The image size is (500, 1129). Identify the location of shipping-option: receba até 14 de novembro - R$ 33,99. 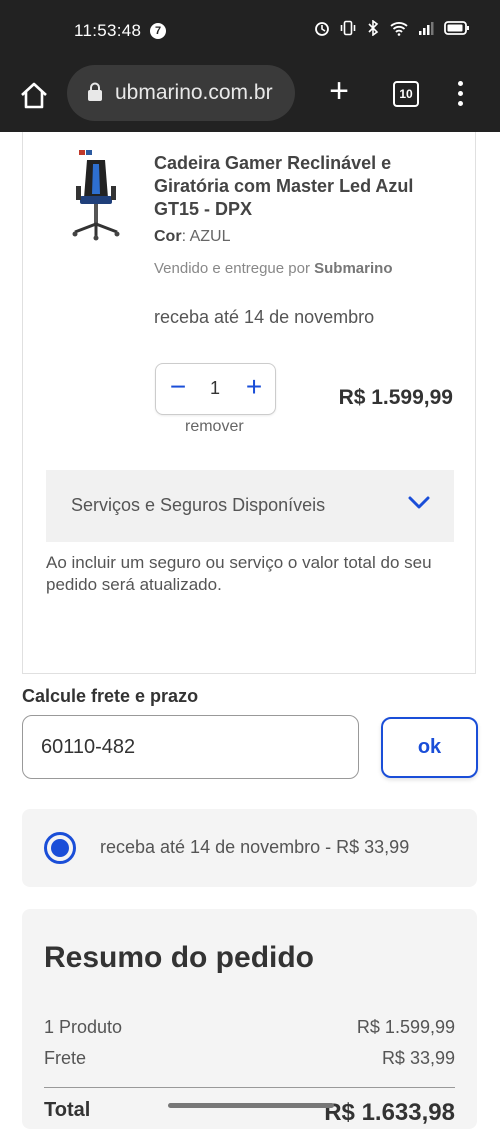
(249, 848).